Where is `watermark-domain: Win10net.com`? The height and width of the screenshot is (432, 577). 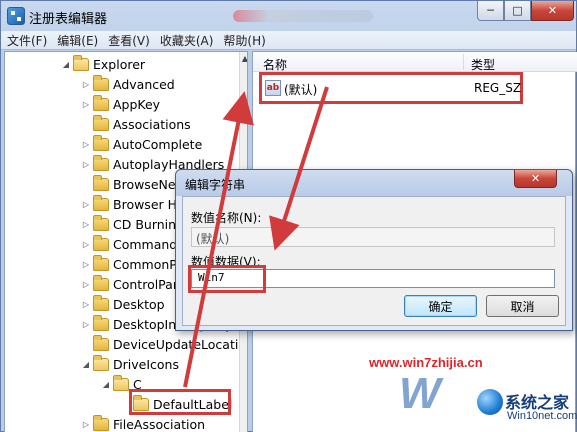
watermark-domain: Win10net.com is located at coordinates (542, 416).